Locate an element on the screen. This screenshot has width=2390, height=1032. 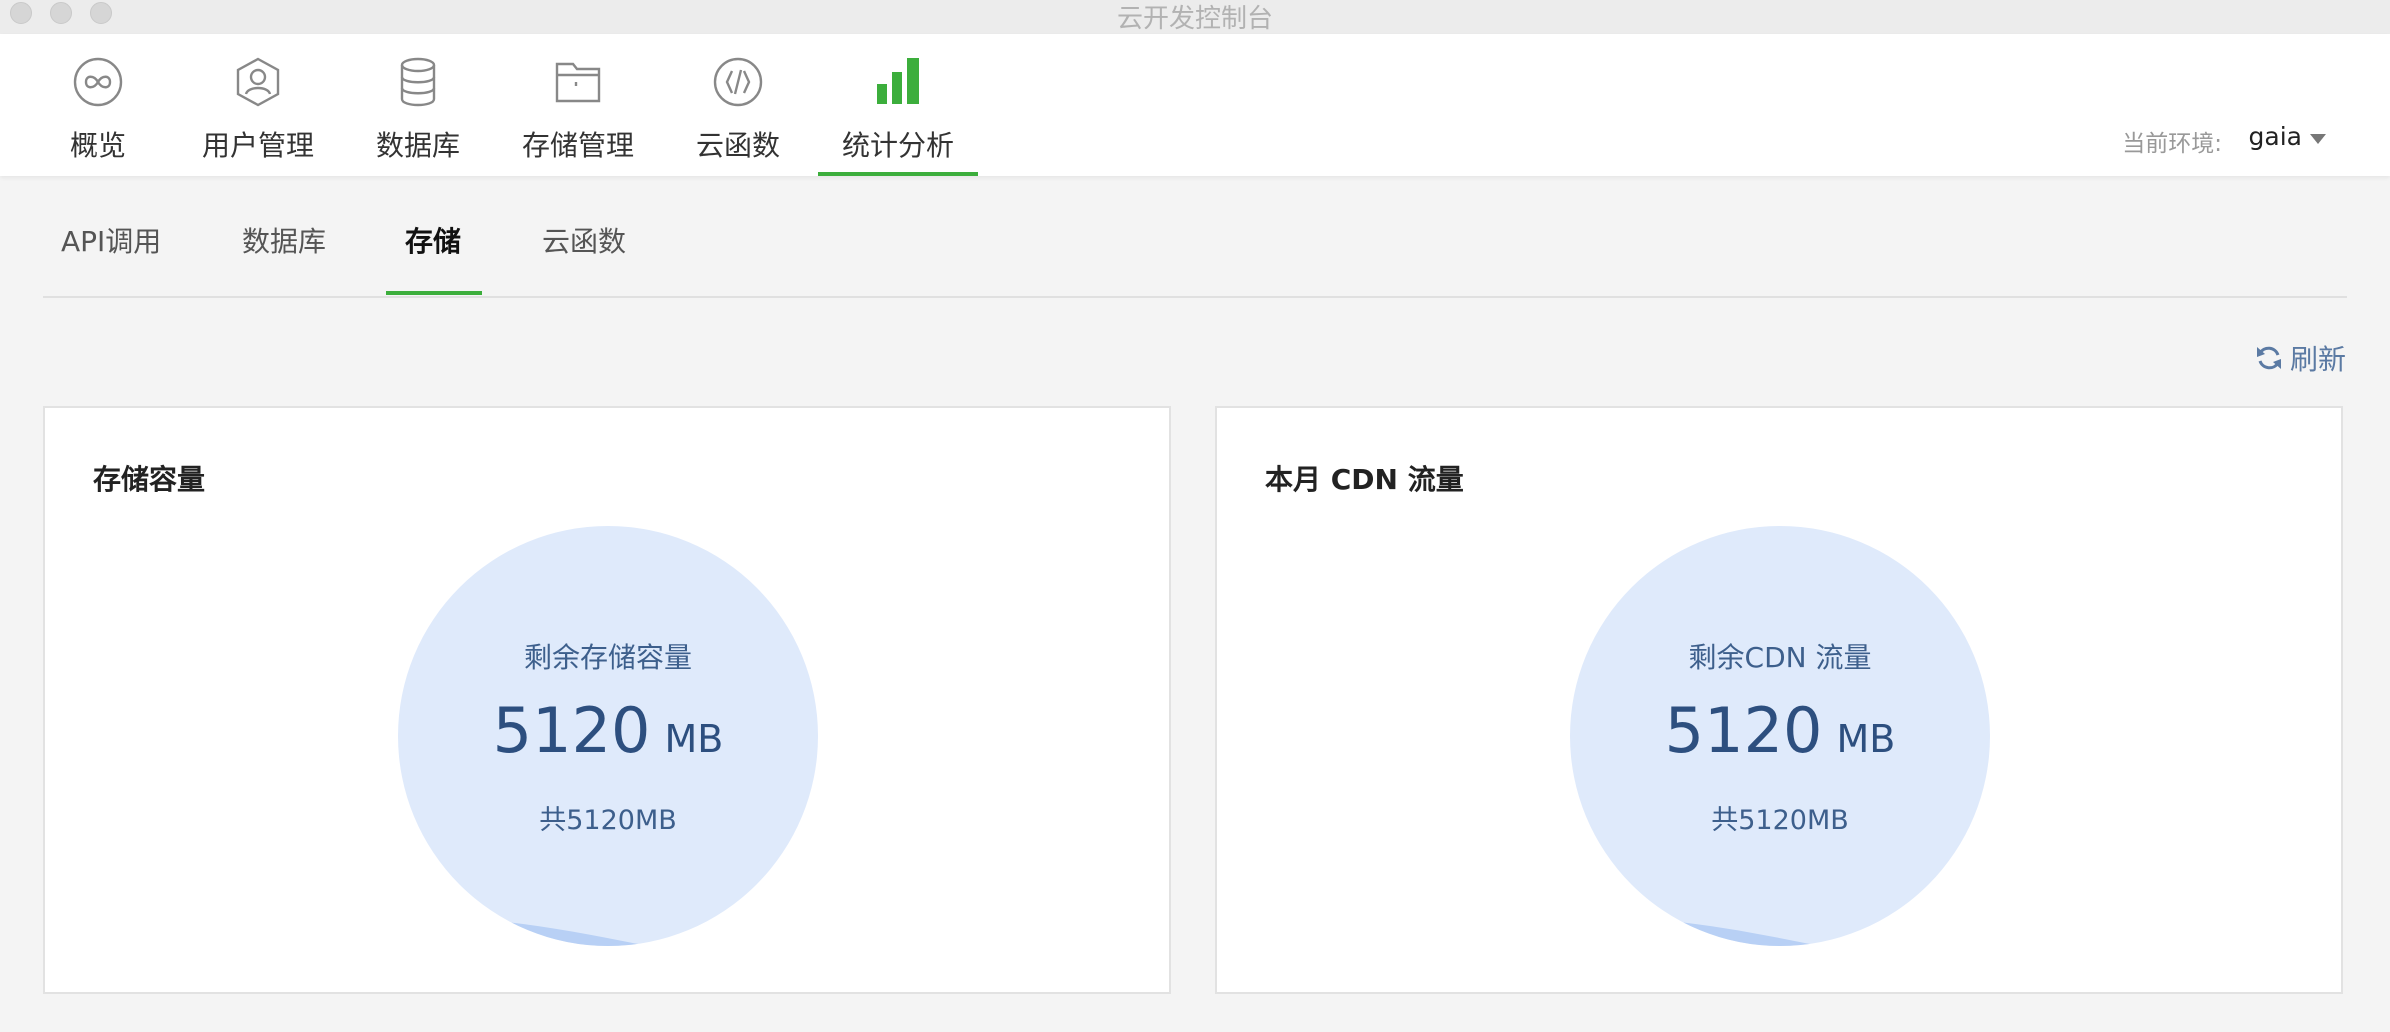
nav-item-user-management: 用户管理 is located at coordinates (258, 105).